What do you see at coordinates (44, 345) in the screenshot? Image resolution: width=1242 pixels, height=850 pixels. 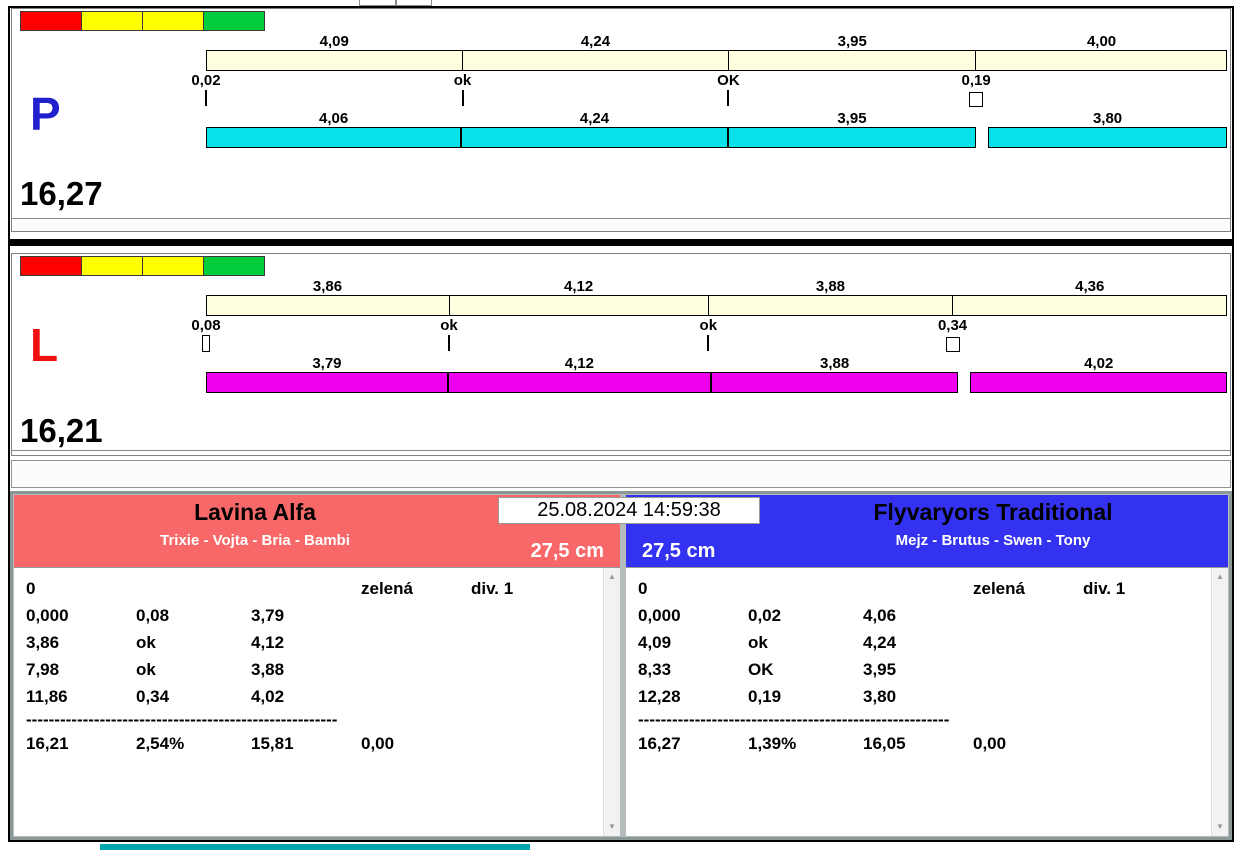 I see `lane-letter: L` at bounding box center [44, 345].